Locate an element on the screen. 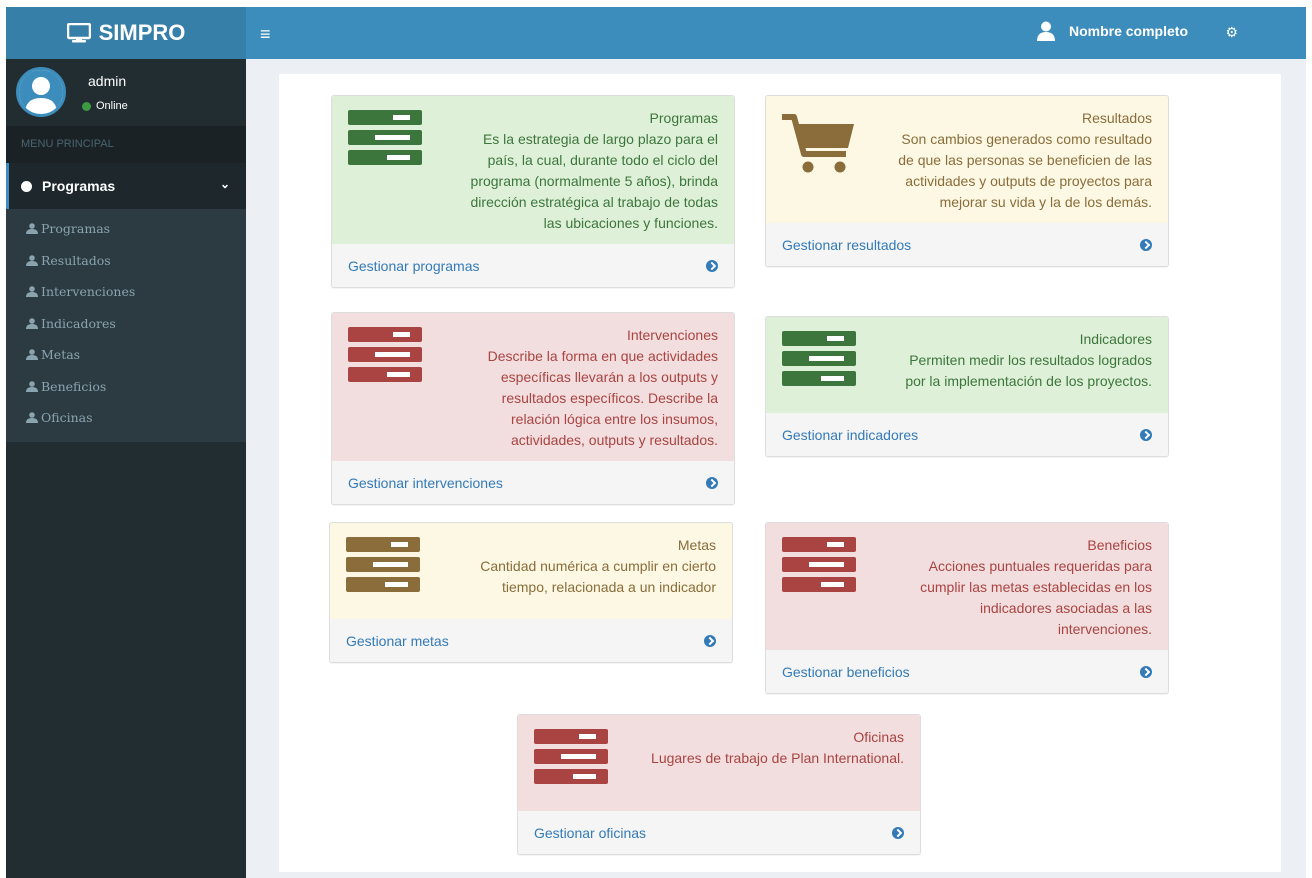  sidebar-toggle-icon: ≡ is located at coordinates (265, 34).